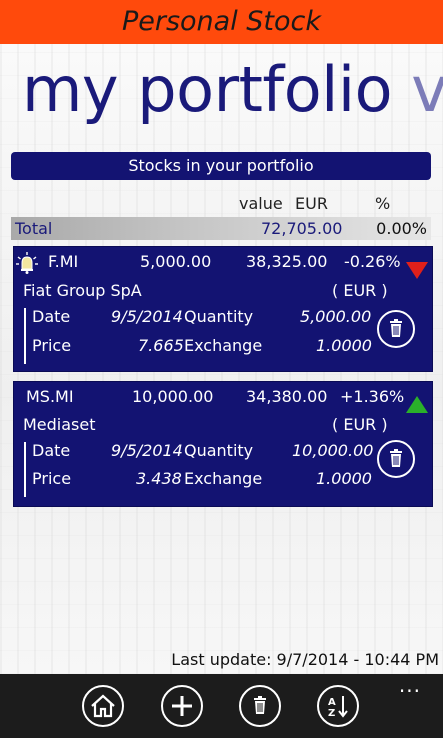  I want to click on stock-symbol: F.MI, so click(63, 261).